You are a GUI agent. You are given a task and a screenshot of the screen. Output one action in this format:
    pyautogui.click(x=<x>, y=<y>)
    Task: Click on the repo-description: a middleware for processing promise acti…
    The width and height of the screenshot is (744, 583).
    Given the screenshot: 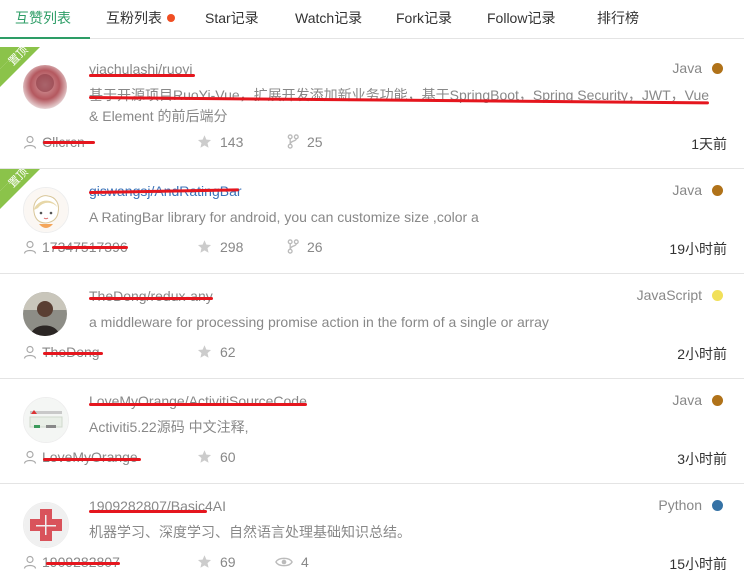 What is the action you would take?
    pyautogui.click(x=319, y=322)
    